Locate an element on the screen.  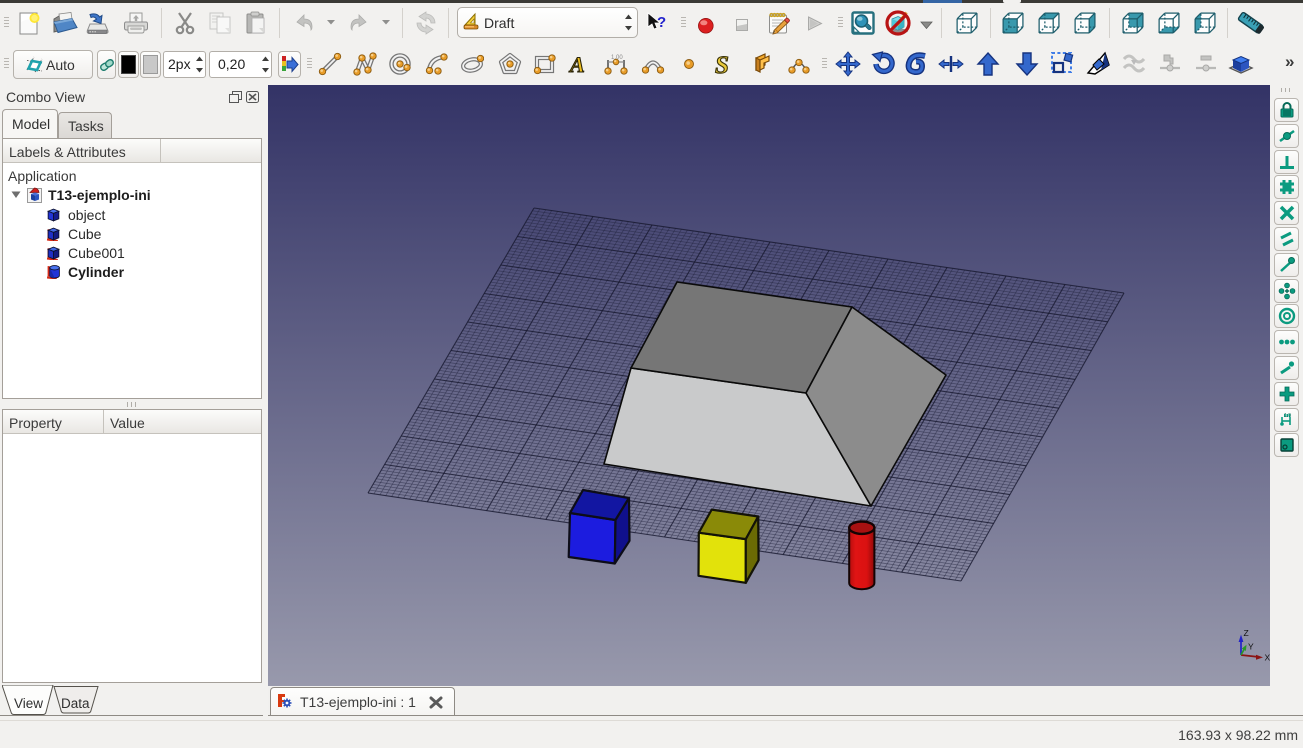
svg-text: 1.0 is located at coordinates (1287, 416).